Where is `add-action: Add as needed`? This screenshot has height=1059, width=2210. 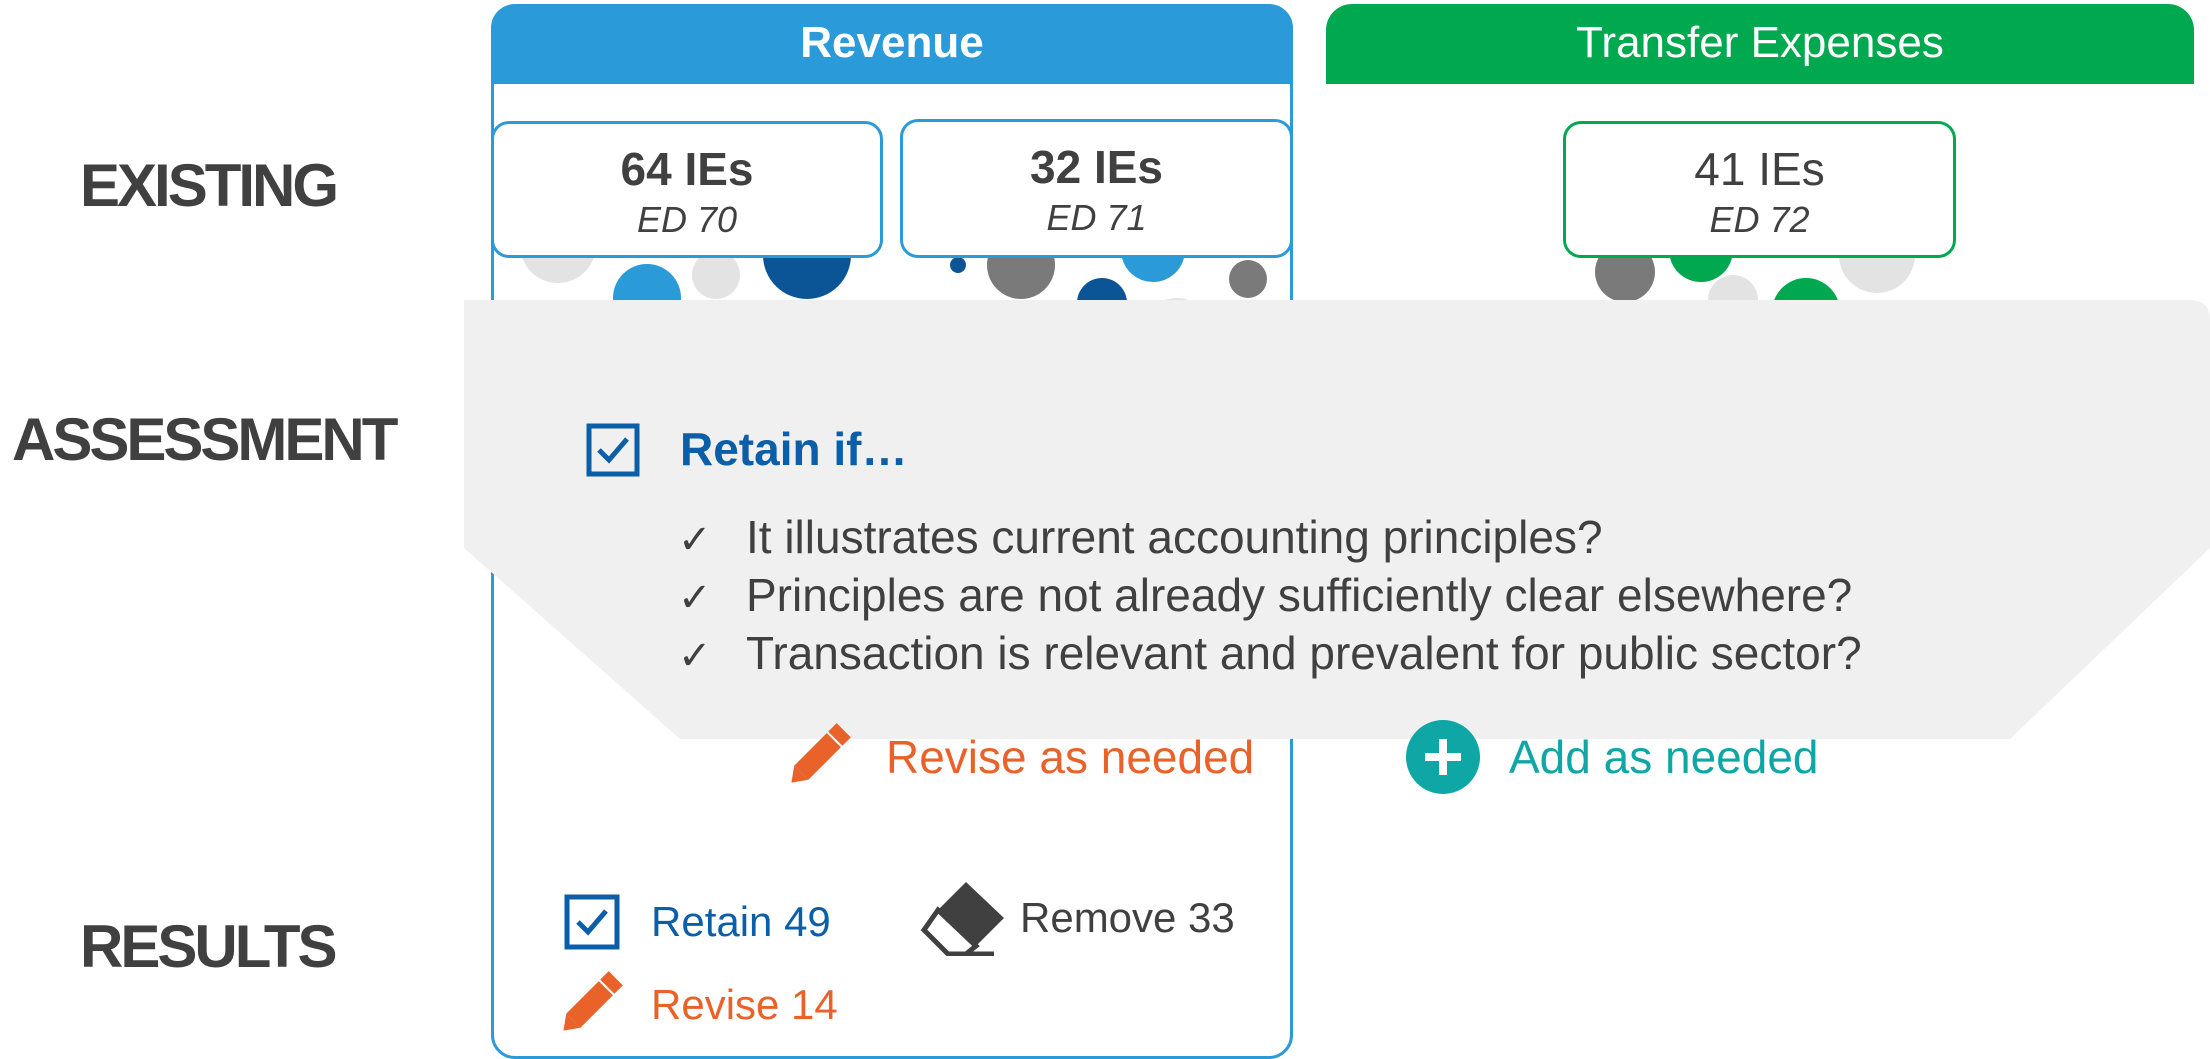 add-action: Add as needed is located at coordinates (1664, 757).